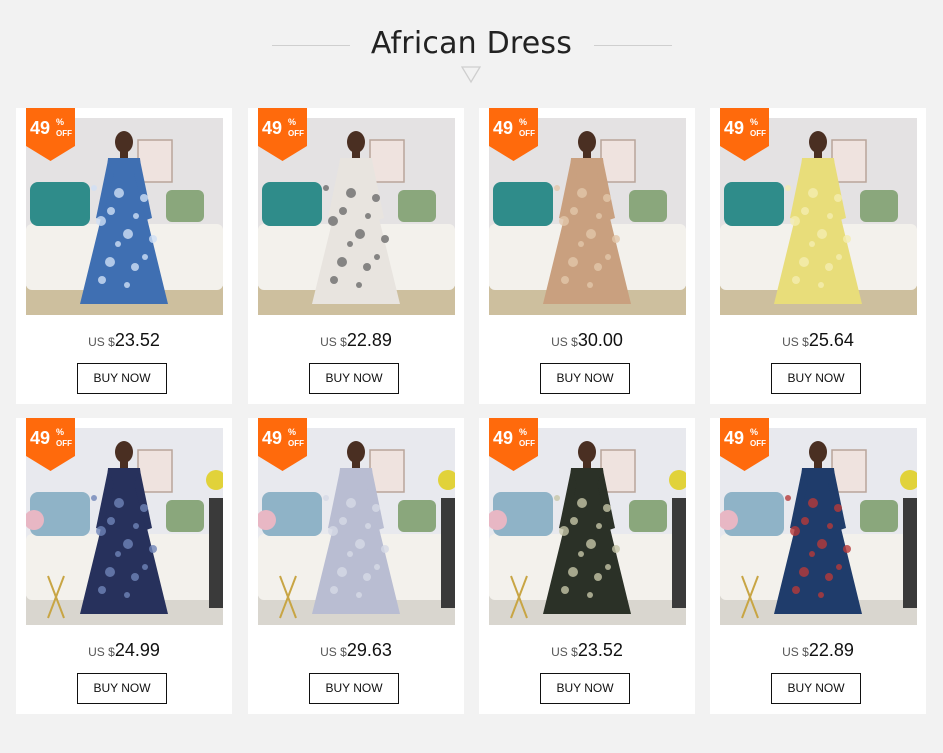 This screenshot has width=943, height=753. What do you see at coordinates (818, 256) in the screenshot?
I see `product-card: 49 % OFF US $25.64 BUY NOW` at bounding box center [818, 256].